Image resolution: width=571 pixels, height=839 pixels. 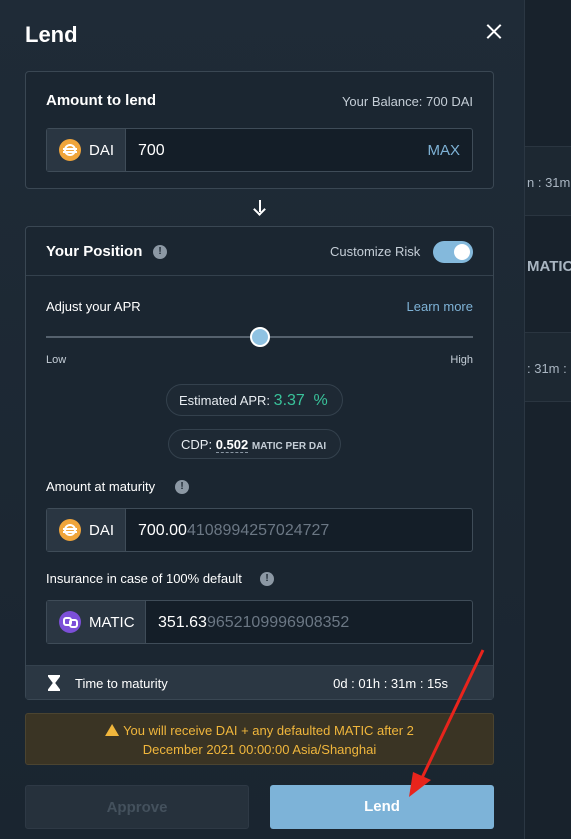 What do you see at coordinates (144, 578) in the screenshot?
I see `insurance-label: Insurance in case of 100% default` at bounding box center [144, 578].